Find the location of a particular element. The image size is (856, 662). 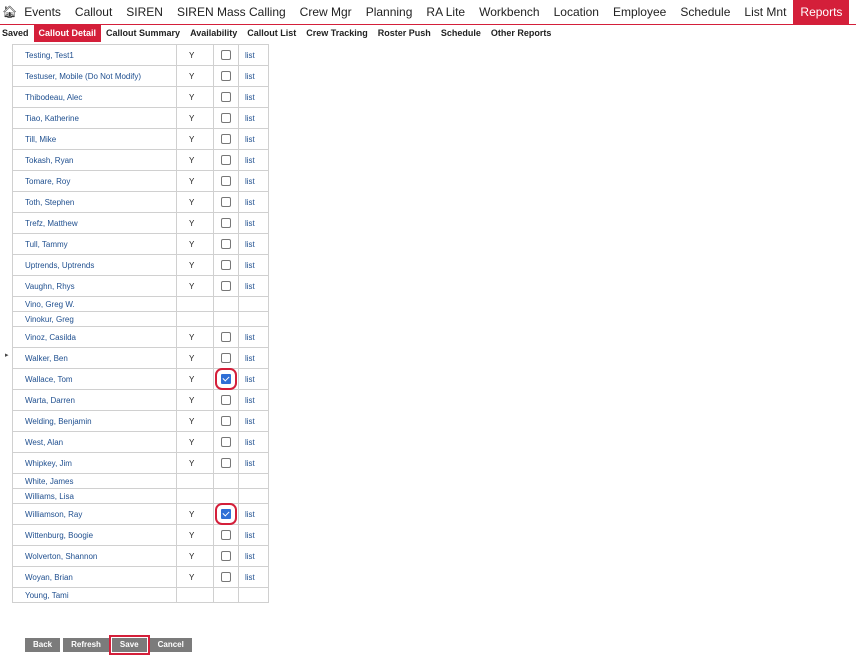

employee-name-link: West, Alan is located at coordinates (94, 442).